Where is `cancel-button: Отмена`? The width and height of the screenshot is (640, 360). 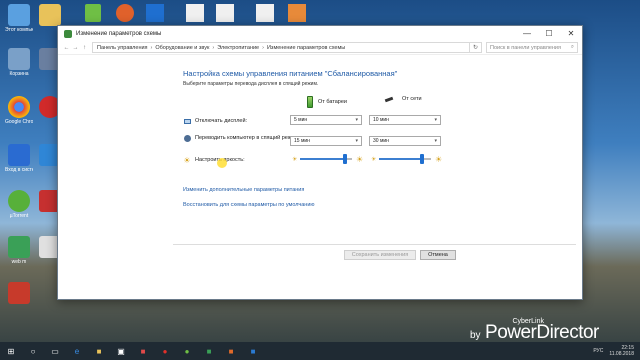 cancel-button: Отмена is located at coordinates (438, 255).